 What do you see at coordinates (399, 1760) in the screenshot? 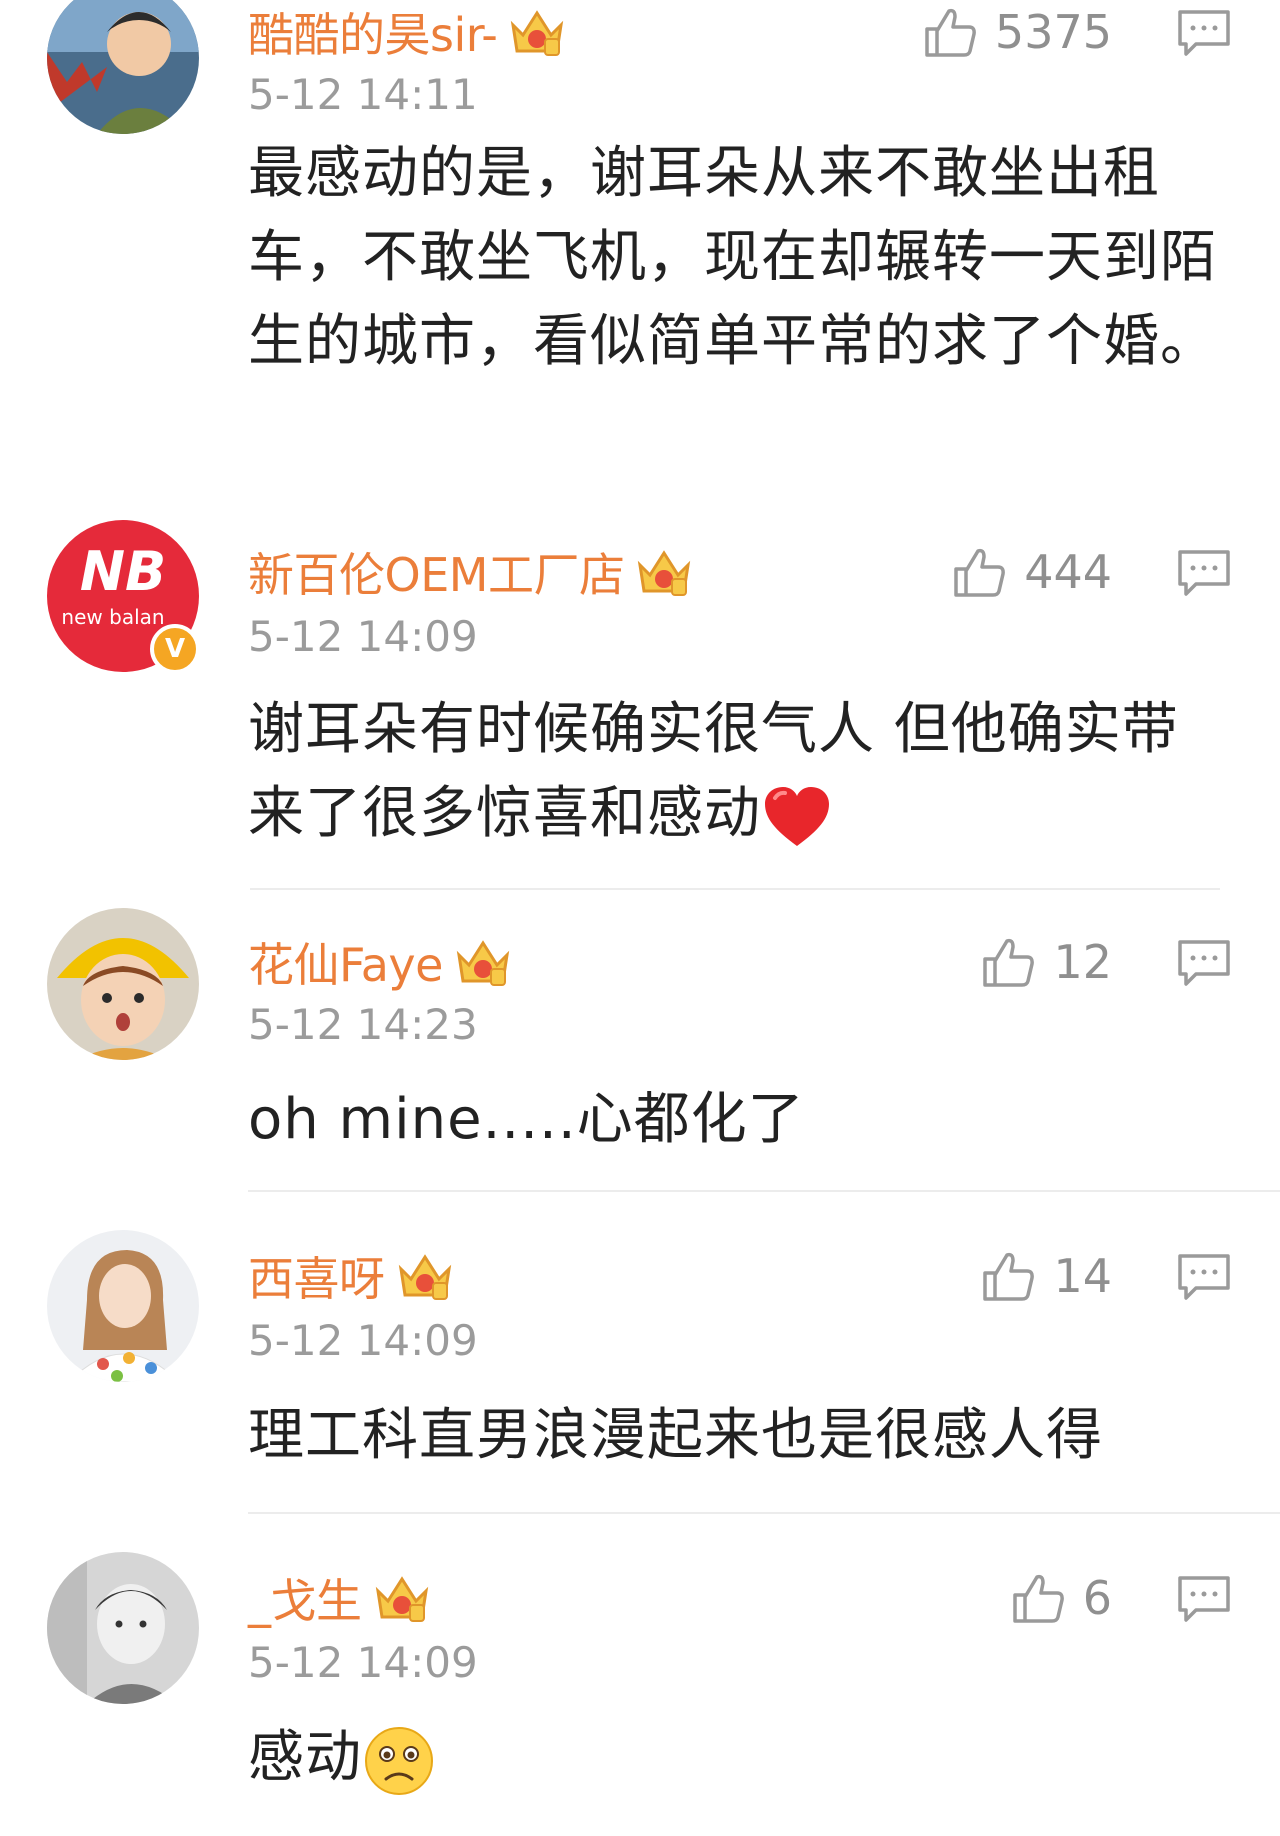
I see `touched-tears-emoji-icon` at bounding box center [399, 1760].